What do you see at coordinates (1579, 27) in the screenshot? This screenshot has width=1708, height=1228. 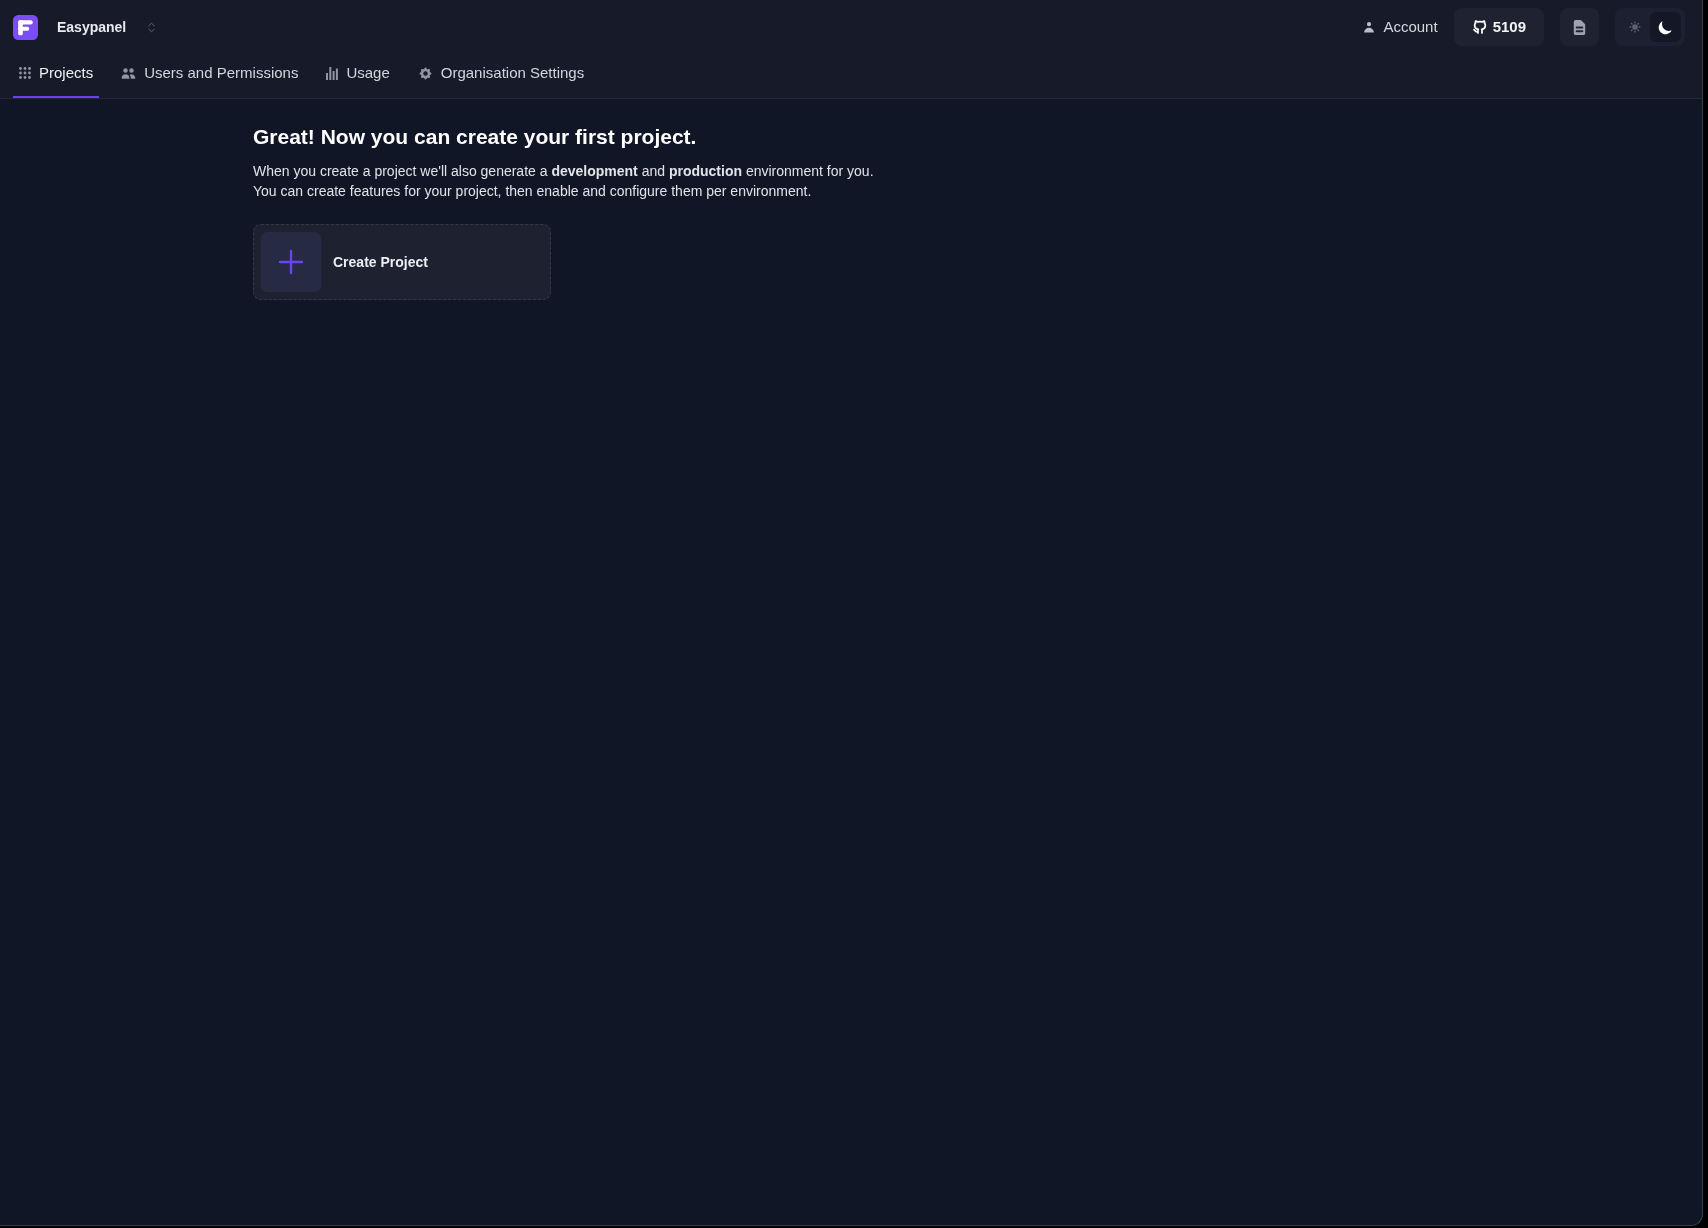 I see `docs-button` at bounding box center [1579, 27].